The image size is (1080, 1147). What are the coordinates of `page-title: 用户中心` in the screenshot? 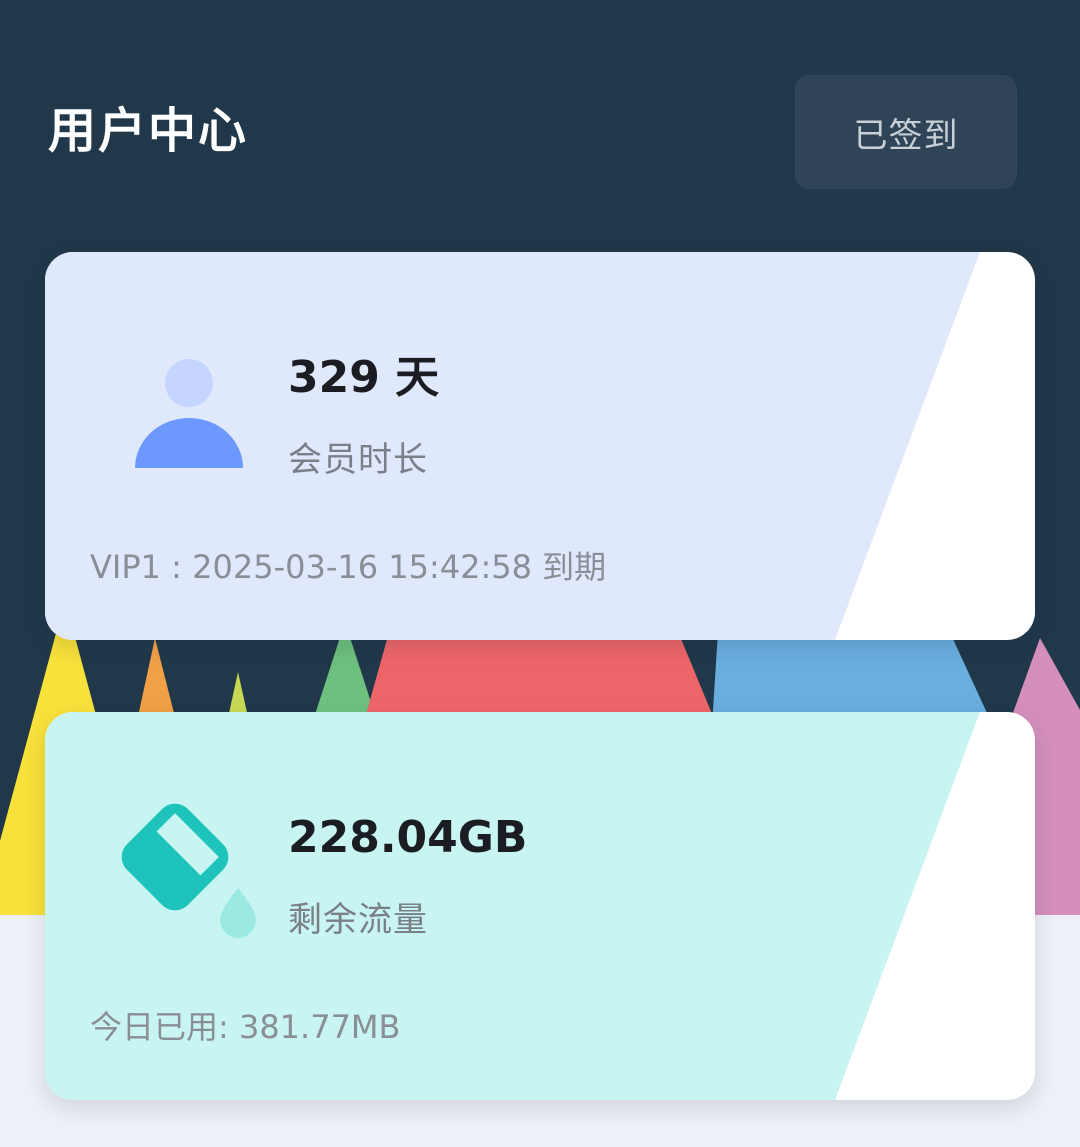 It's located at (148, 131).